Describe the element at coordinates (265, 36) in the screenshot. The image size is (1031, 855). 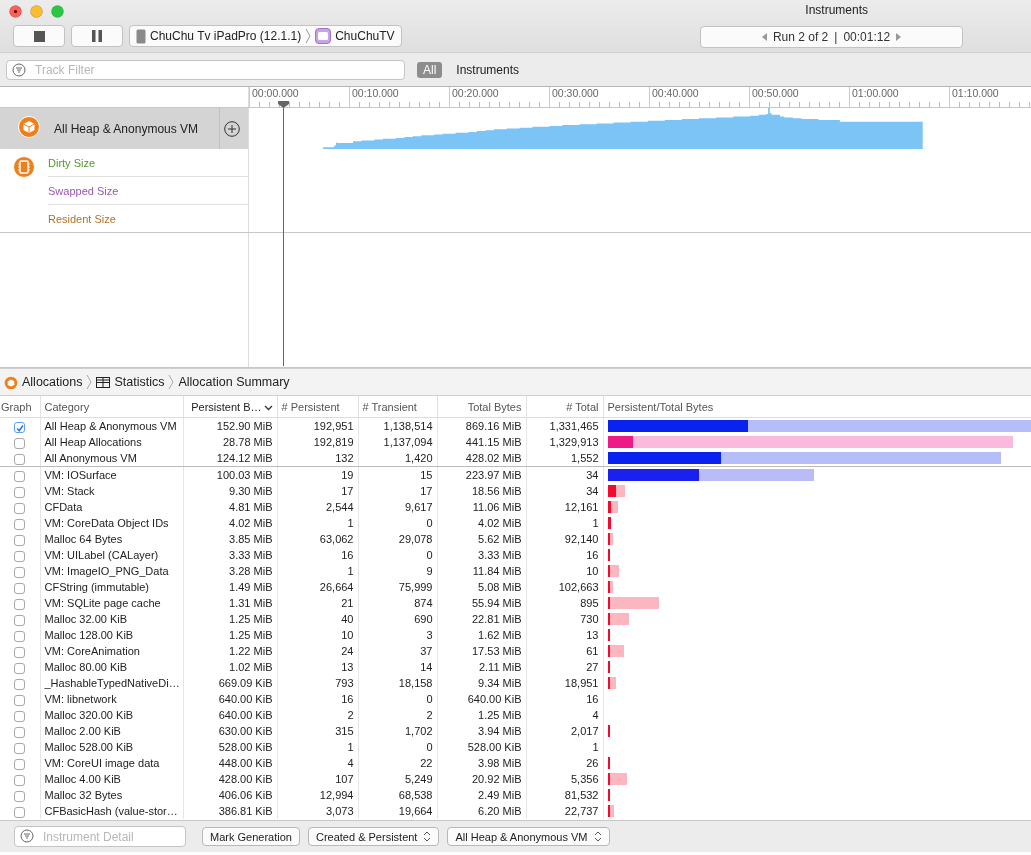
I see `target-selector: ChuChu Tv iPadPro (12.1.1) ChuChuTV` at that location.